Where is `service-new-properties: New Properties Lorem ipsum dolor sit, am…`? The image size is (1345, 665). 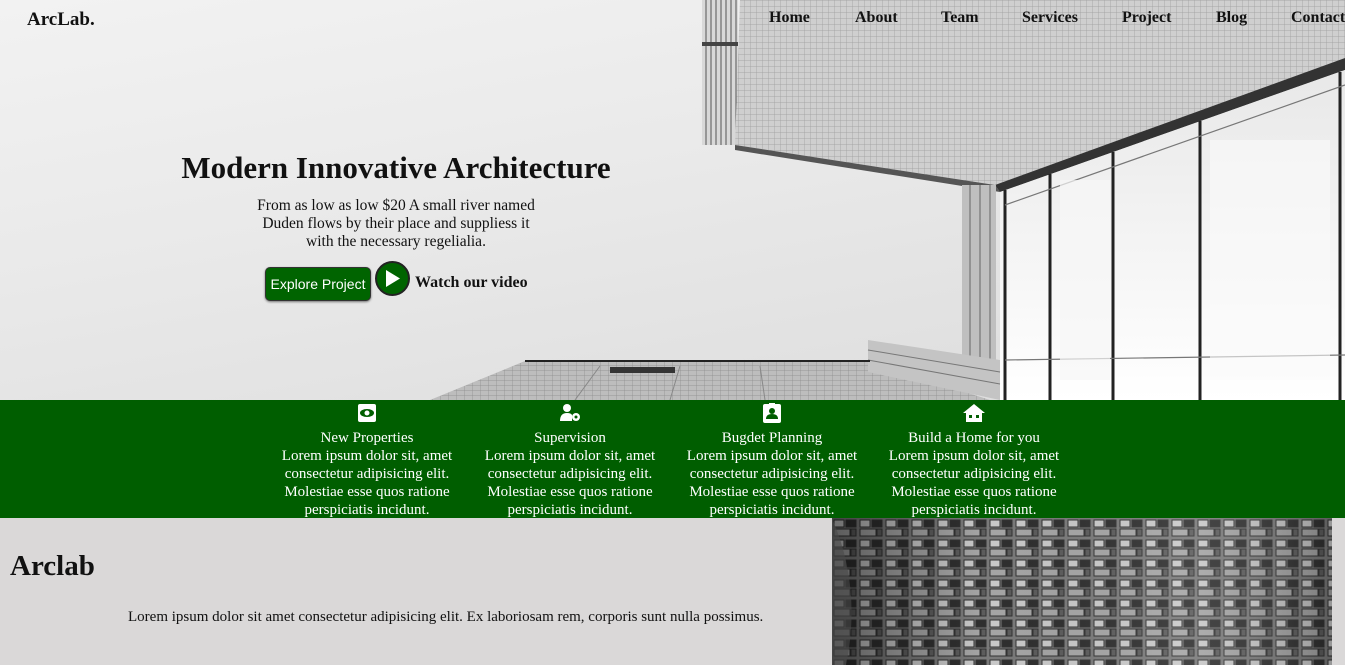
service-new-properties: New Properties Lorem ipsum dolor sit, am… is located at coordinates (367, 459).